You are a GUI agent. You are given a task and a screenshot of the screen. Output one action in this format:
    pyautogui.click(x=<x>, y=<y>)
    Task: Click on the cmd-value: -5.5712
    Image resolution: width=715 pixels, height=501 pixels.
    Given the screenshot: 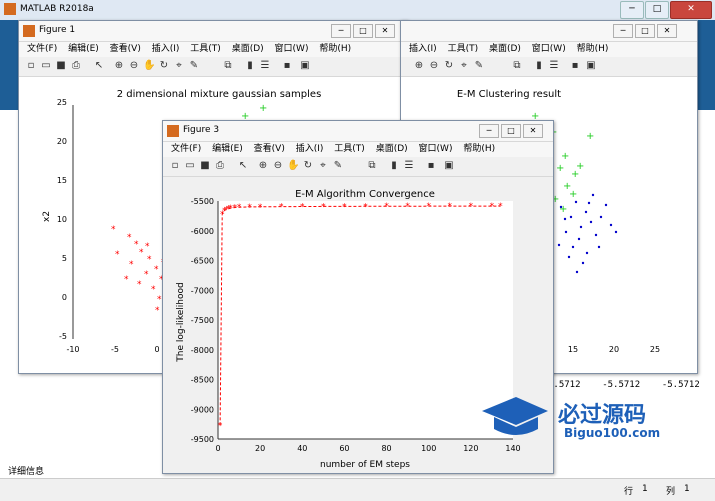 What is the action you would take?
    pyautogui.click(x=621, y=385)
    